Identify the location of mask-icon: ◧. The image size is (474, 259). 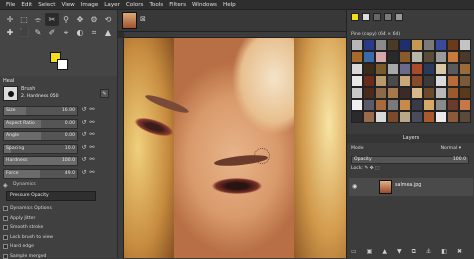
(444, 252).